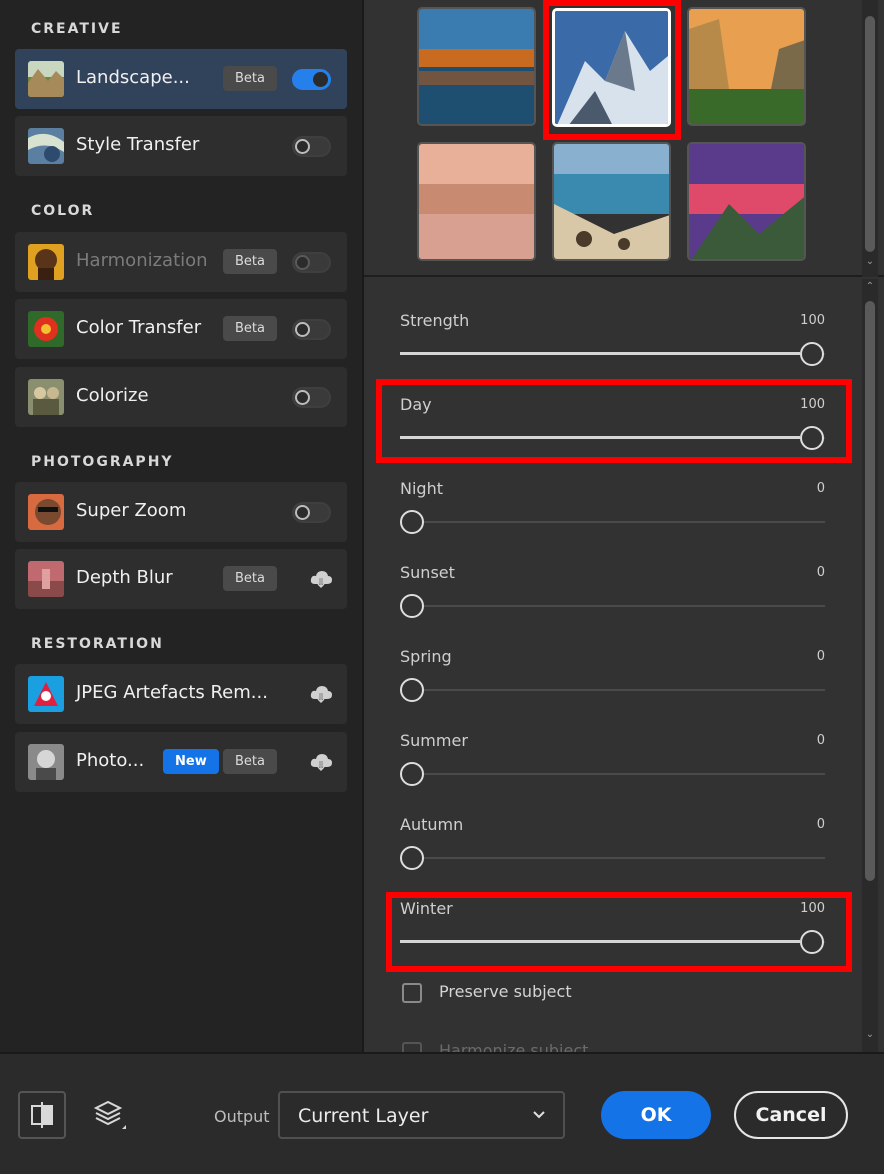  Describe the element at coordinates (181, 579) in the screenshot. I see `filter-item-depth-blur: Depth Blur Beta` at that location.